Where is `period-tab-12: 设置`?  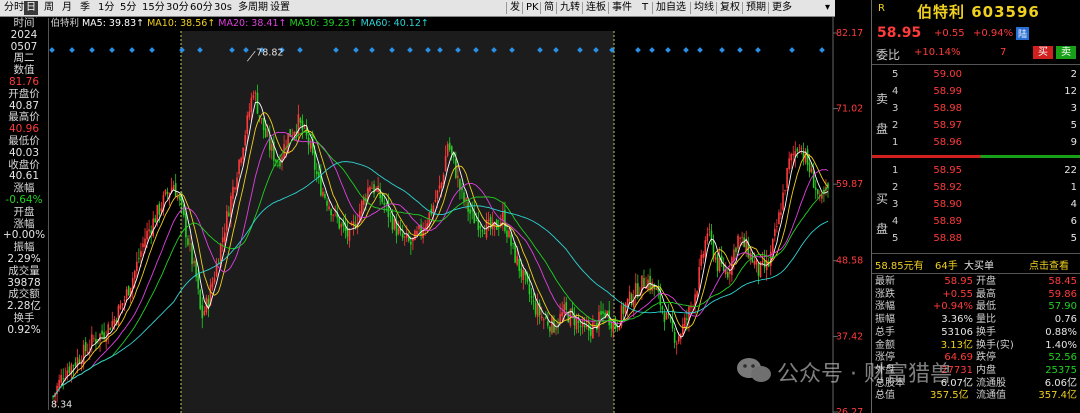 period-tab-12: 设置 is located at coordinates (280, 8).